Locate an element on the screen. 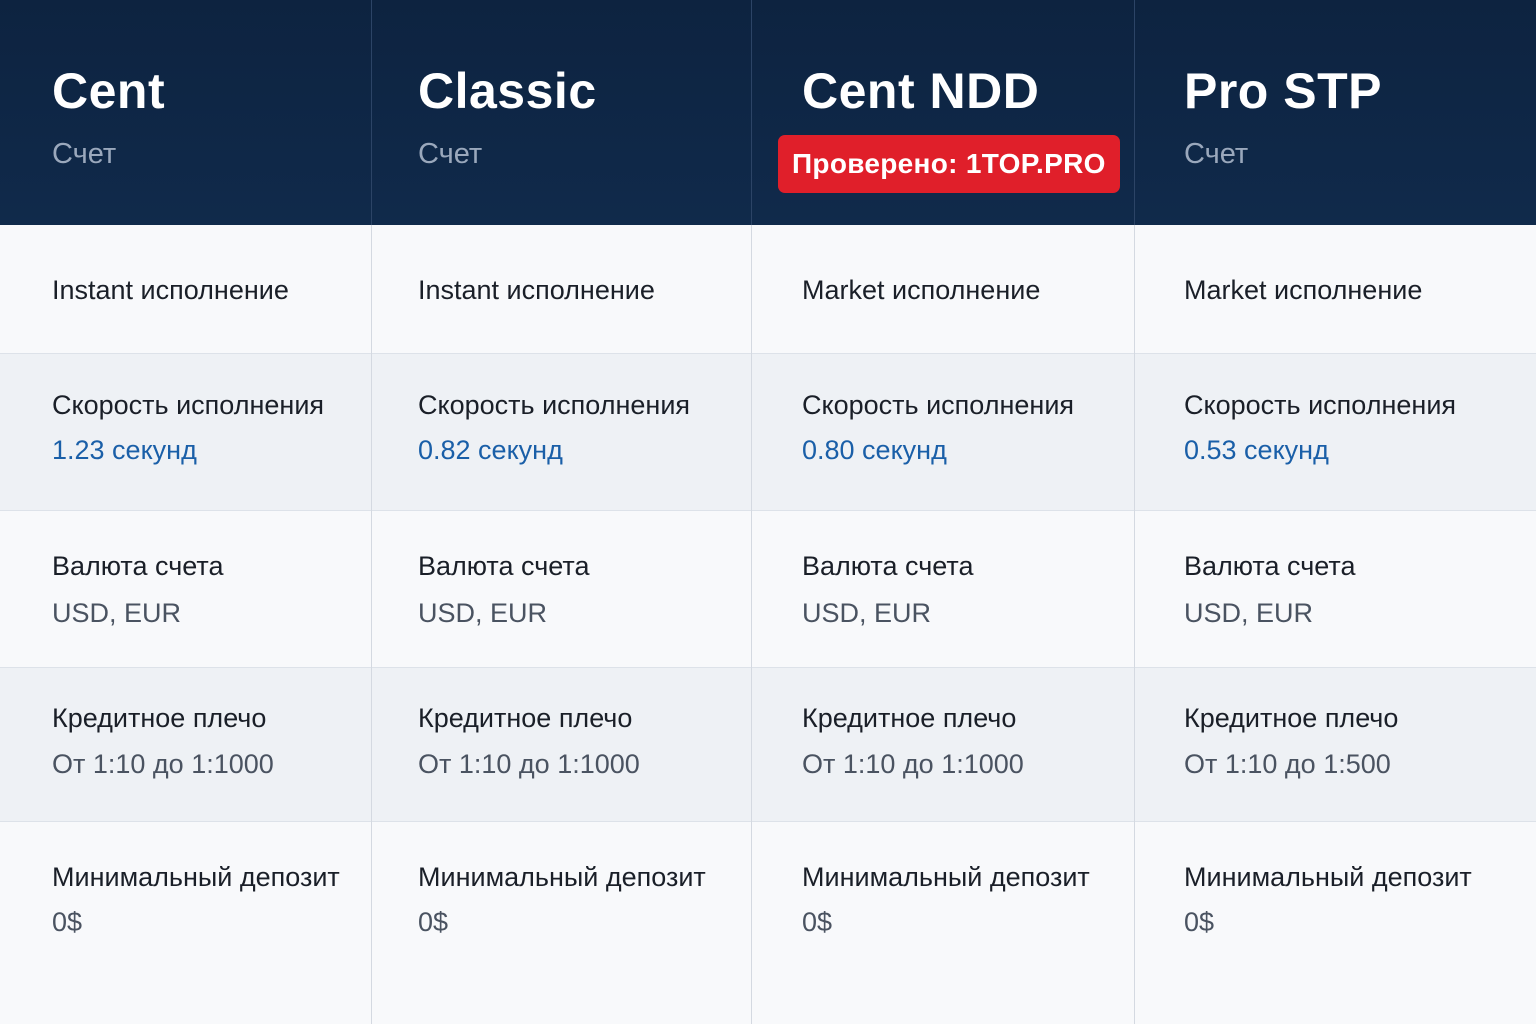  speed-row: Скорость исполнения 1.23 секунд is located at coordinates (185, 431).